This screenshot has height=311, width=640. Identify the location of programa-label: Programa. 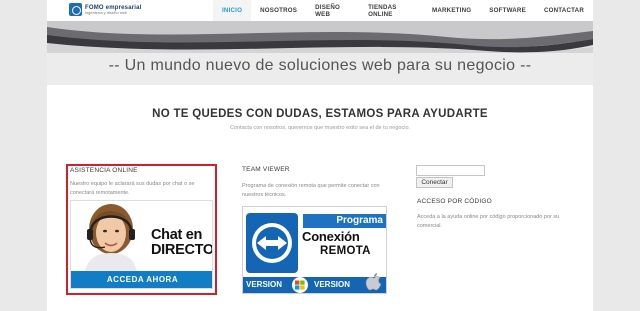
(344, 221).